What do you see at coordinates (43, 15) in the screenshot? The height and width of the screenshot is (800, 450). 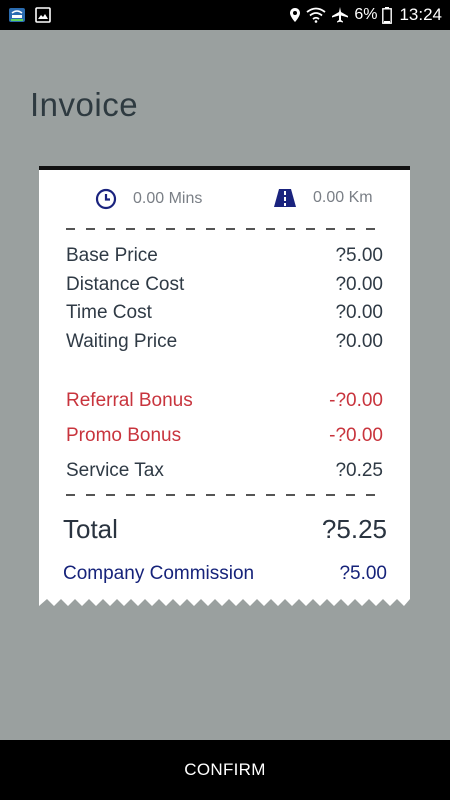 I see `image-icon` at bounding box center [43, 15].